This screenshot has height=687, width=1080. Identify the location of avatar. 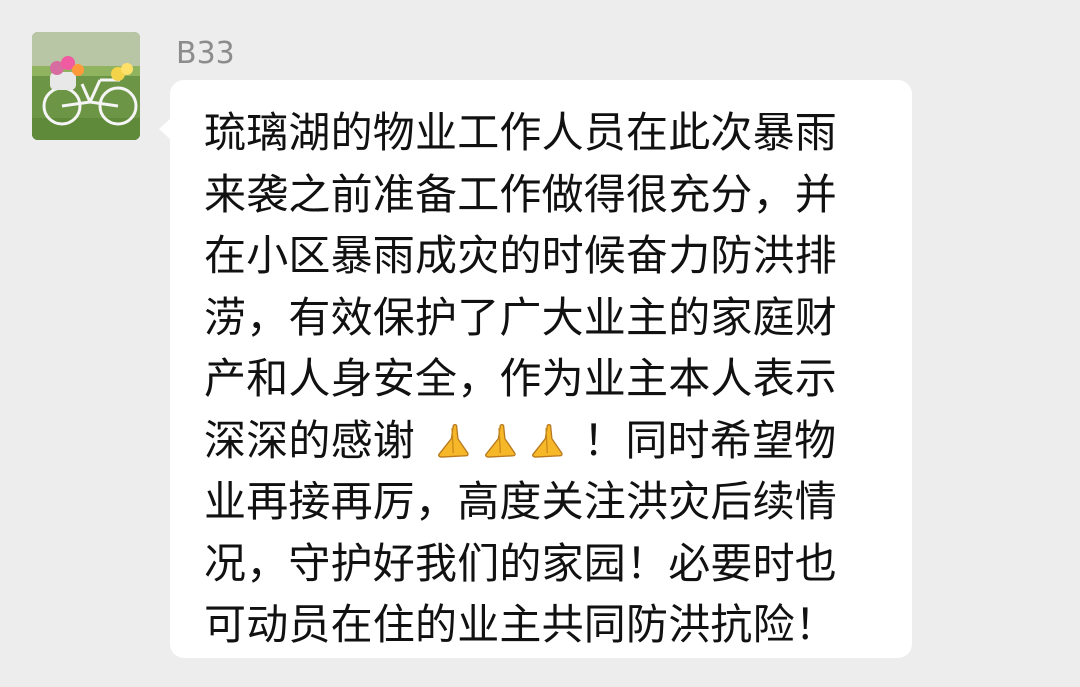
(86, 86).